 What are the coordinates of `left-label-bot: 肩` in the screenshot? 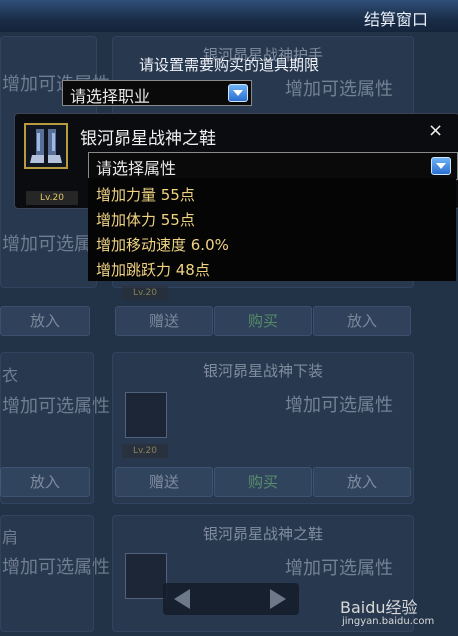 It's located at (10, 537).